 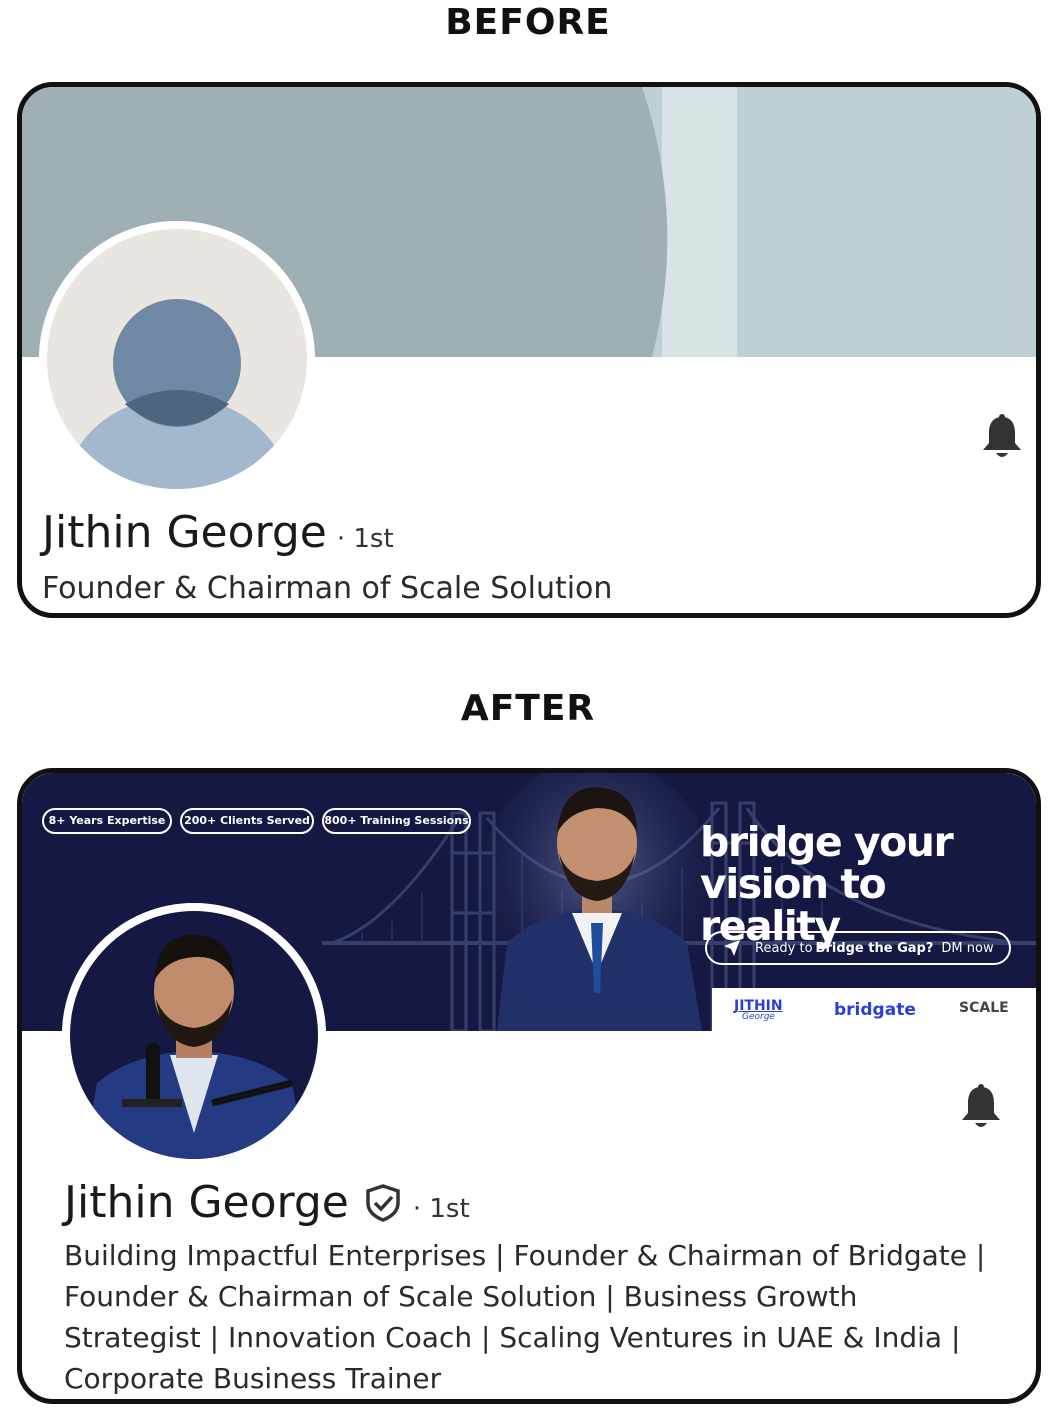 I want to click on cta-bold: Bridge the Gap?, so click(x=874, y=948).